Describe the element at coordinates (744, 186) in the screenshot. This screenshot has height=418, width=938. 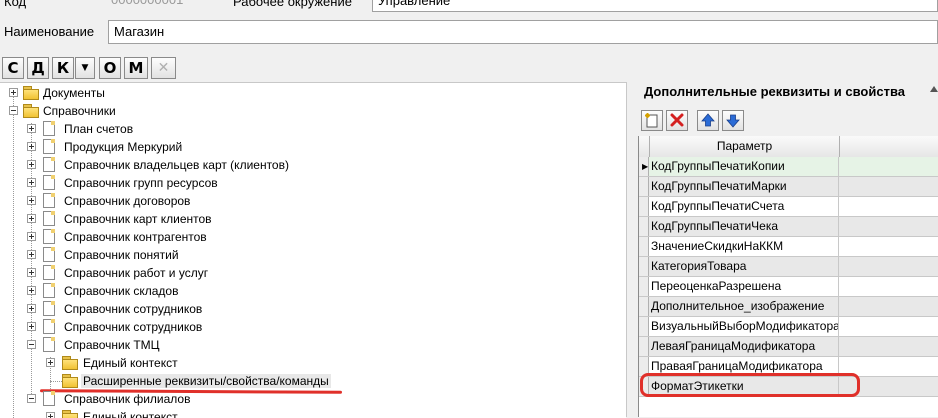
I see `param-cell: КодГруппыПечатиМарки` at that location.